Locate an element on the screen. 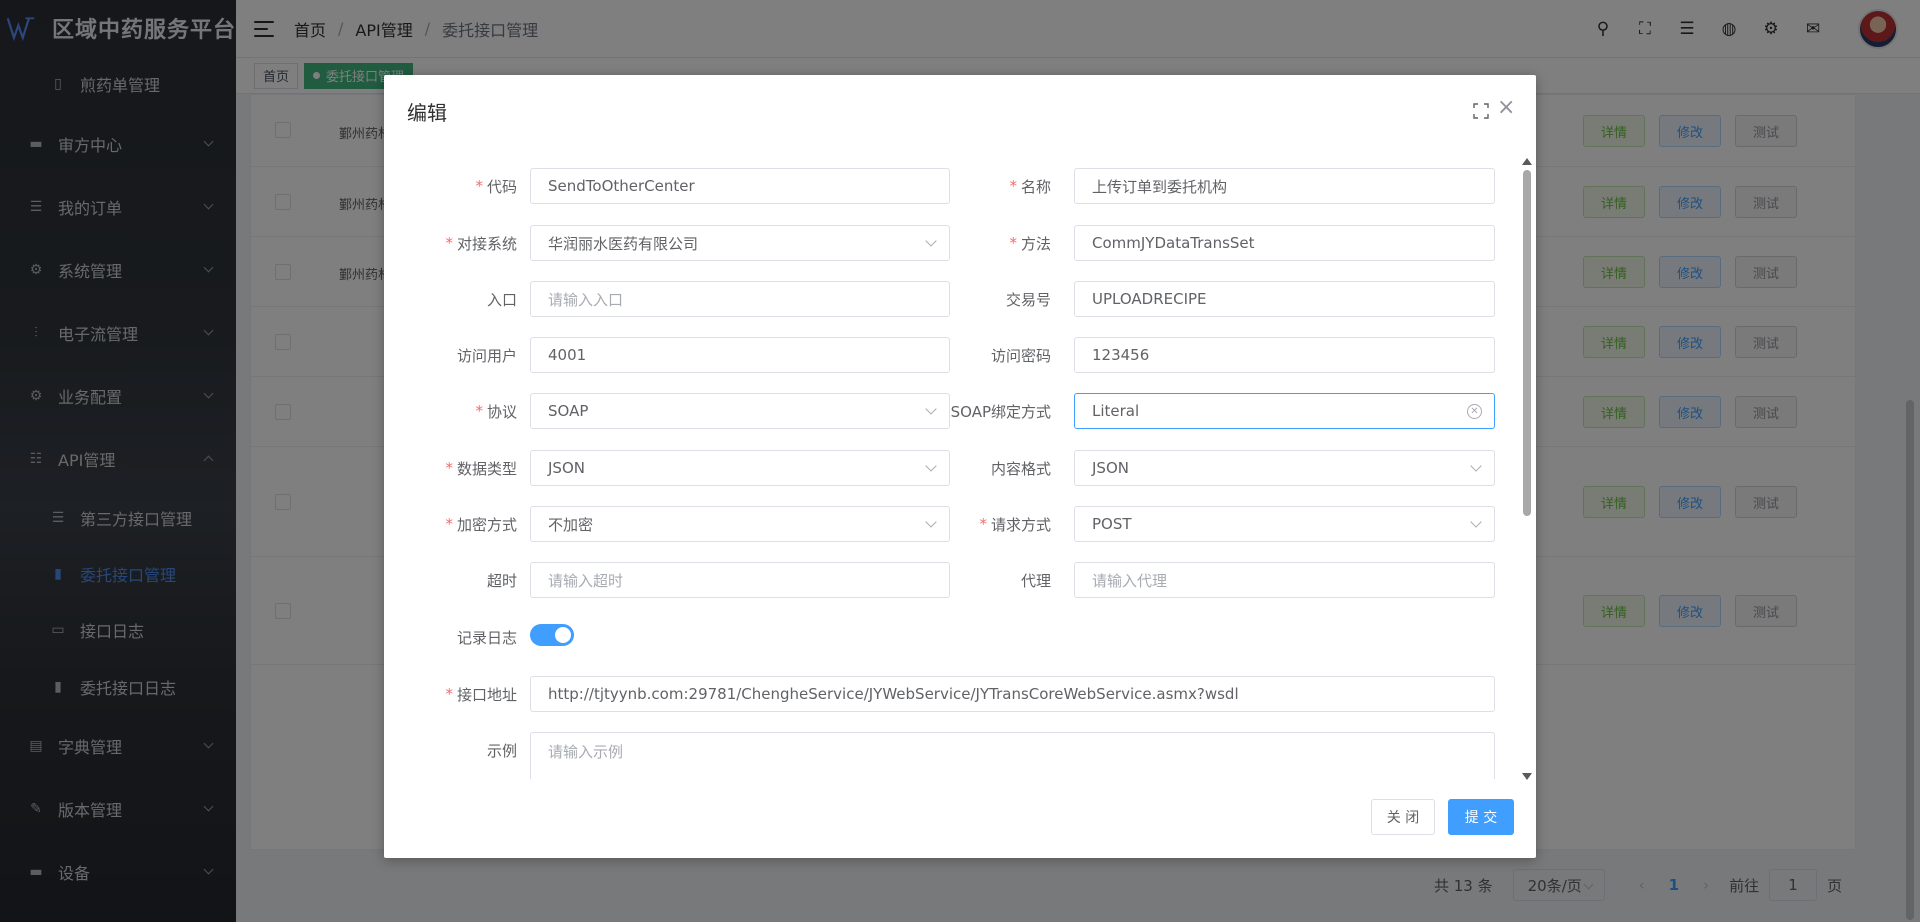  submit-button: 提 交 is located at coordinates (1481, 817).